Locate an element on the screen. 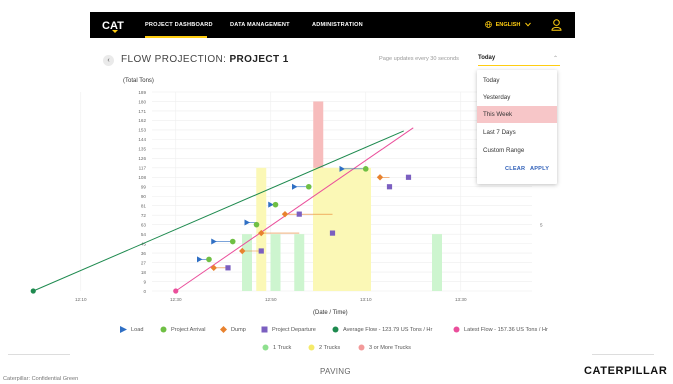  triangle-icon is located at coordinates (123, 329).